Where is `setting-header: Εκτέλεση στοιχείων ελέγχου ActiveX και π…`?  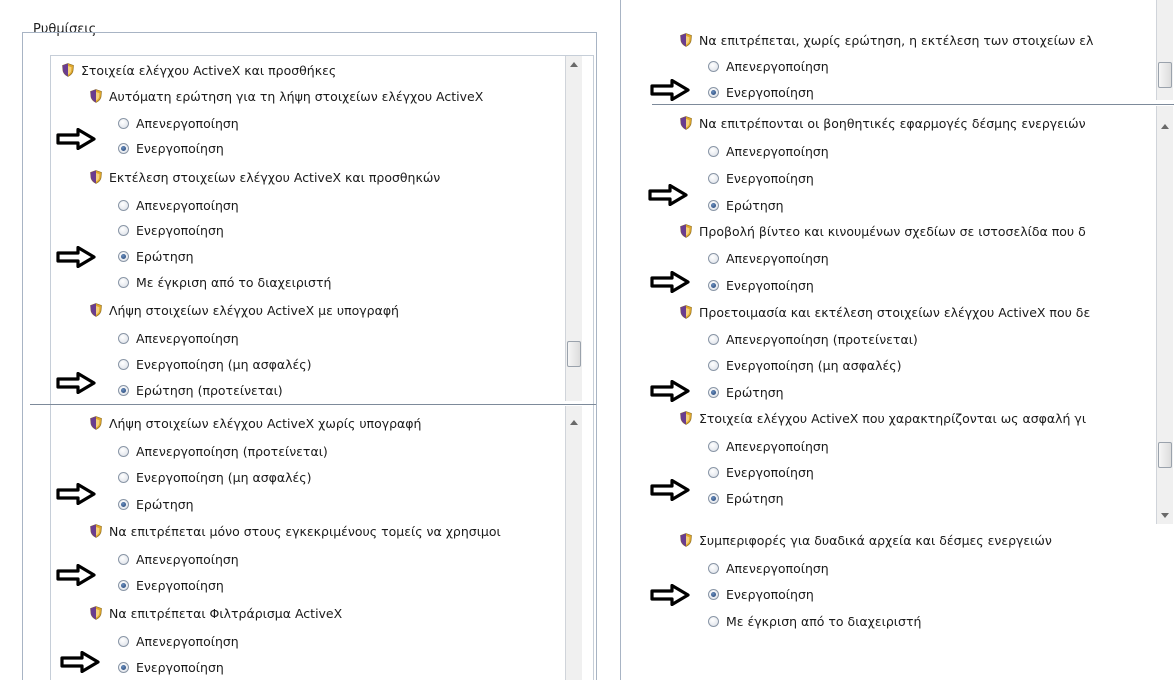 setting-header: Εκτέλεση στοιχείων ελέγχου ActiveX και π… is located at coordinates (265, 177).